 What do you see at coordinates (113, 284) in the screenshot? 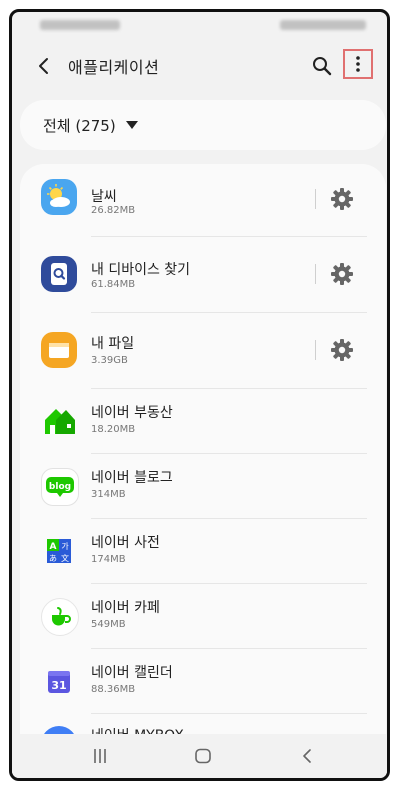
I see `app-size: 61.84MB` at bounding box center [113, 284].